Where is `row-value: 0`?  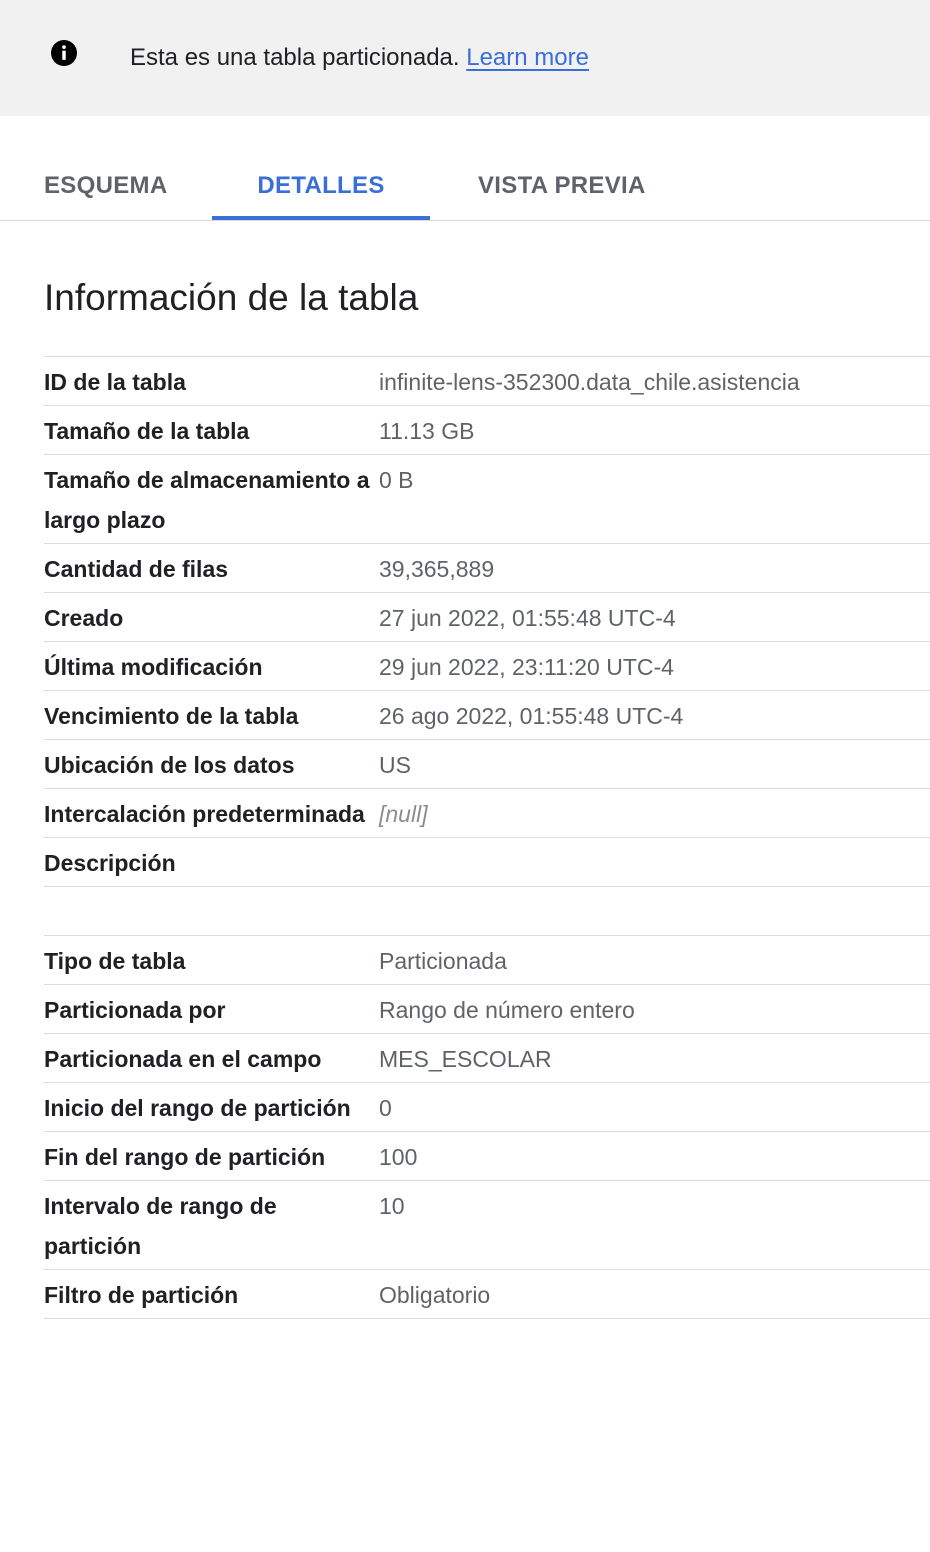
row-value: 0 is located at coordinates (385, 1108).